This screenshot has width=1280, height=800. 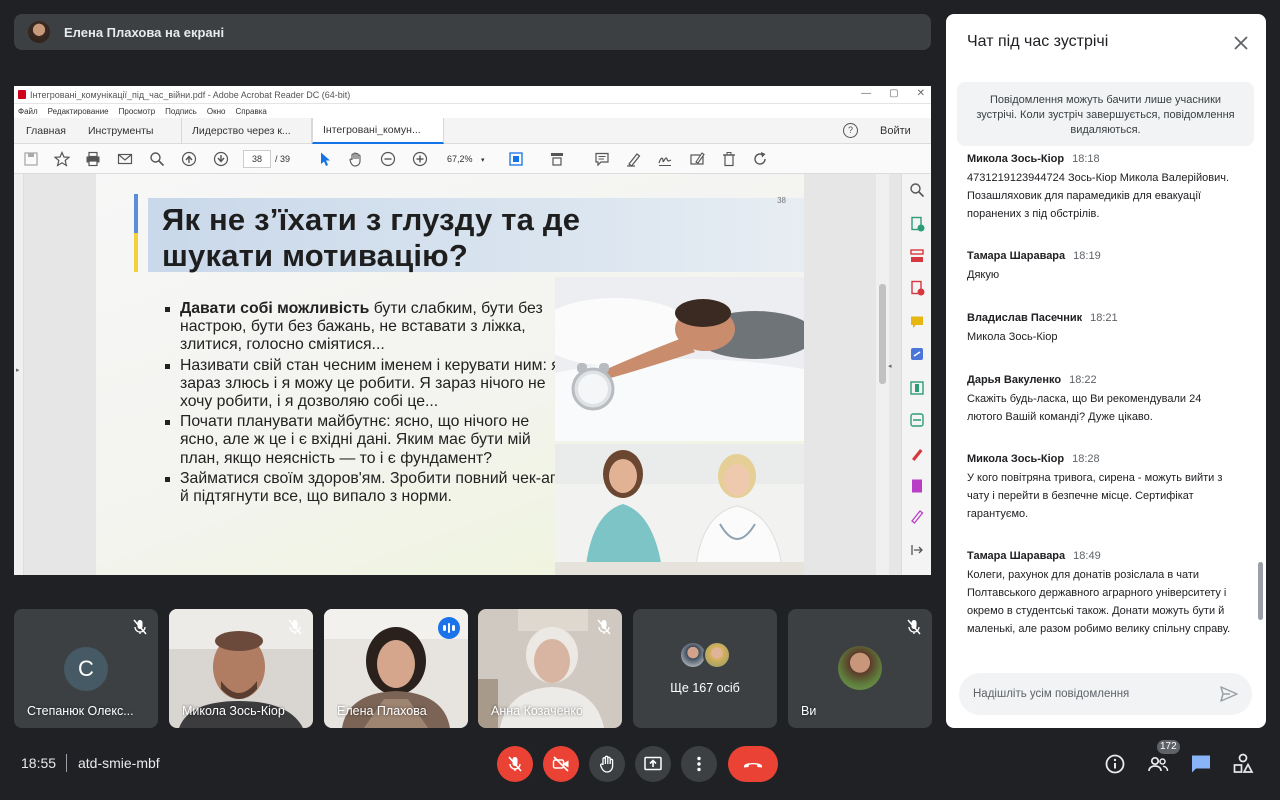 I want to click on scrollbar-thumb, so click(x=882, y=334).